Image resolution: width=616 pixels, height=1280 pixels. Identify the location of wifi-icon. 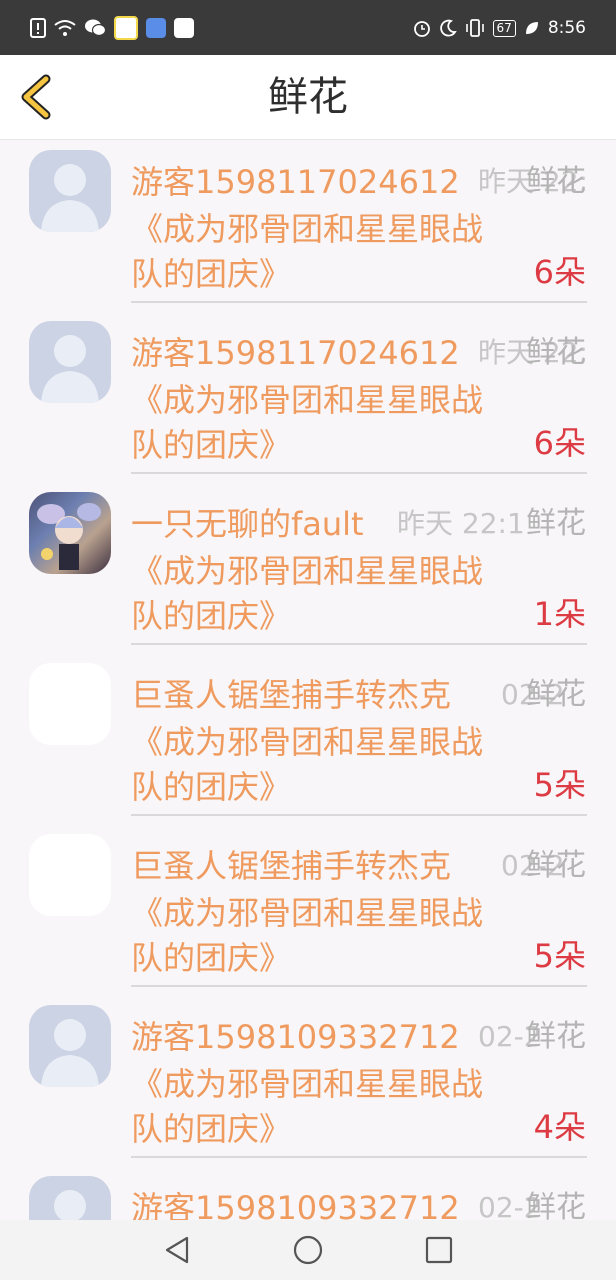
(65, 28).